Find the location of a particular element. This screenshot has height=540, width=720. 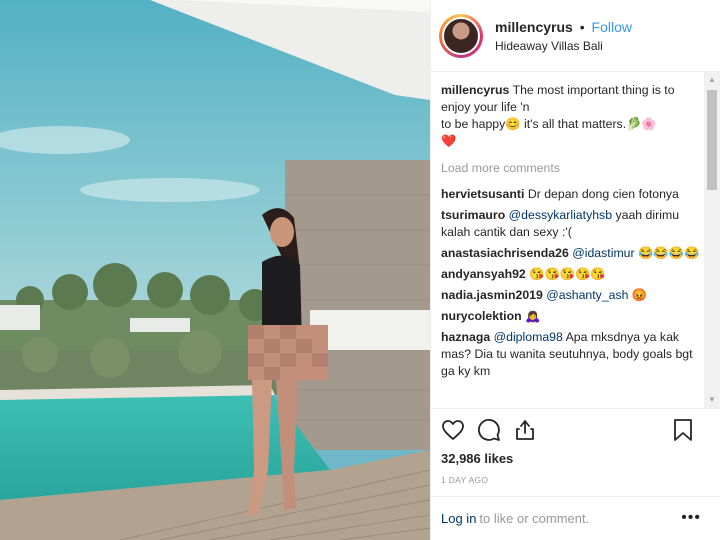

avatar-image is located at coordinates (461, 35).